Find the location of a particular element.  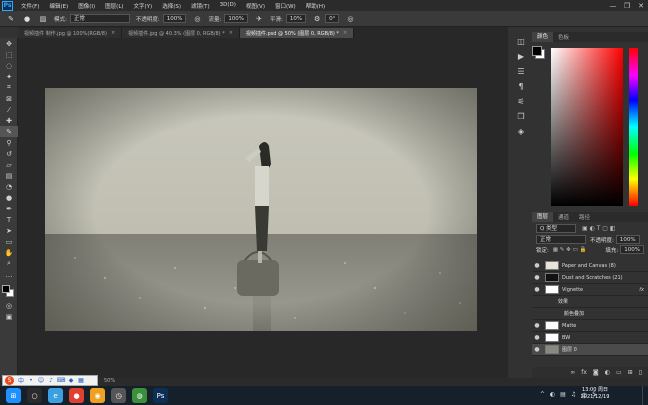

clone-stamp-icon: ⚲ is located at coordinates (9, 142).